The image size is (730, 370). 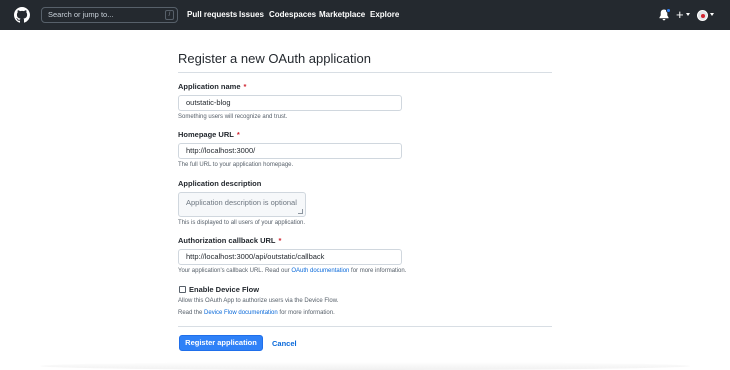 I want to click on description-placeholder: Application description is optional, so click(x=241, y=202).